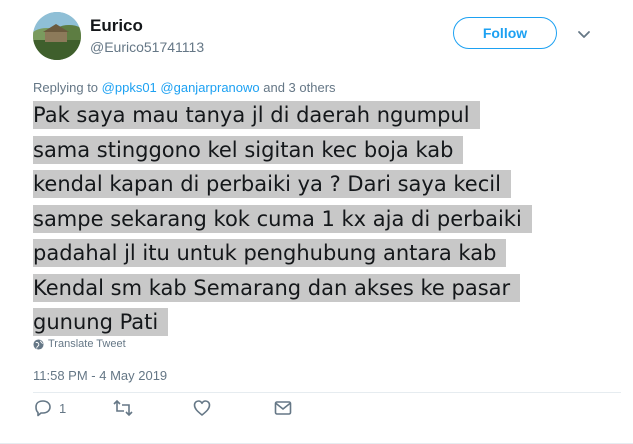 Image resolution: width=633 pixels, height=444 pixels. What do you see at coordinates (57, 36) in the screenshot?
I see `avatar` at bounding box center [57, 36].